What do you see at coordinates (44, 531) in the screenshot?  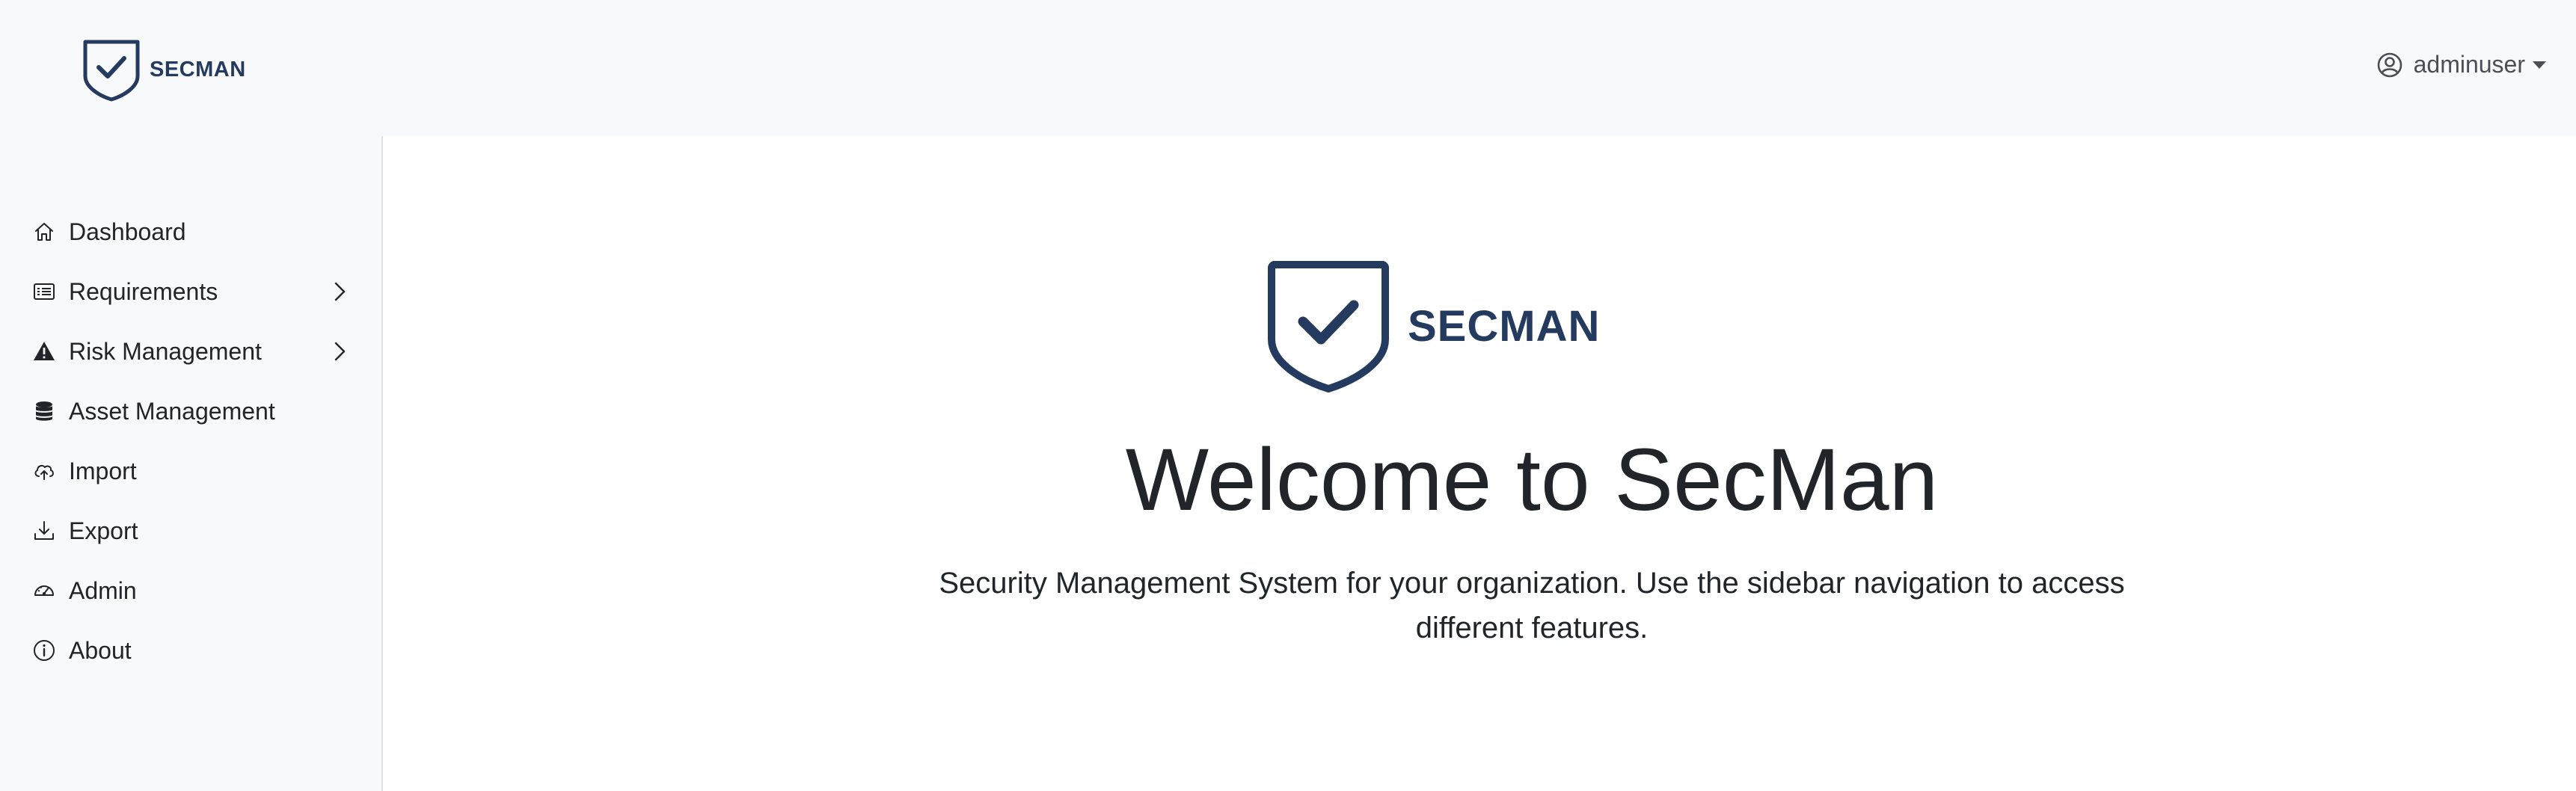 I see `download-icon` at bounding box center [44, 531].